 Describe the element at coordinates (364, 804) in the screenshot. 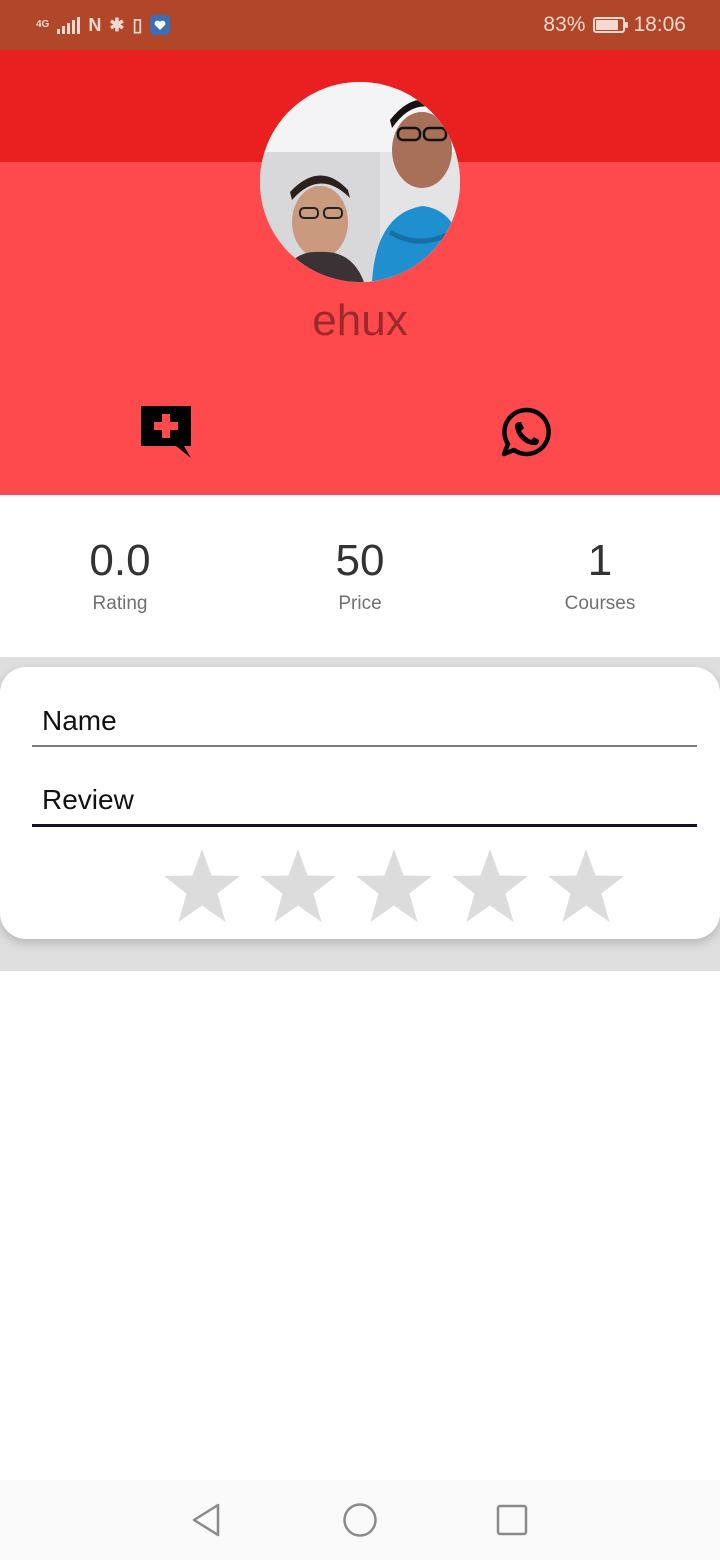

I see `review-field: Review` at that location.